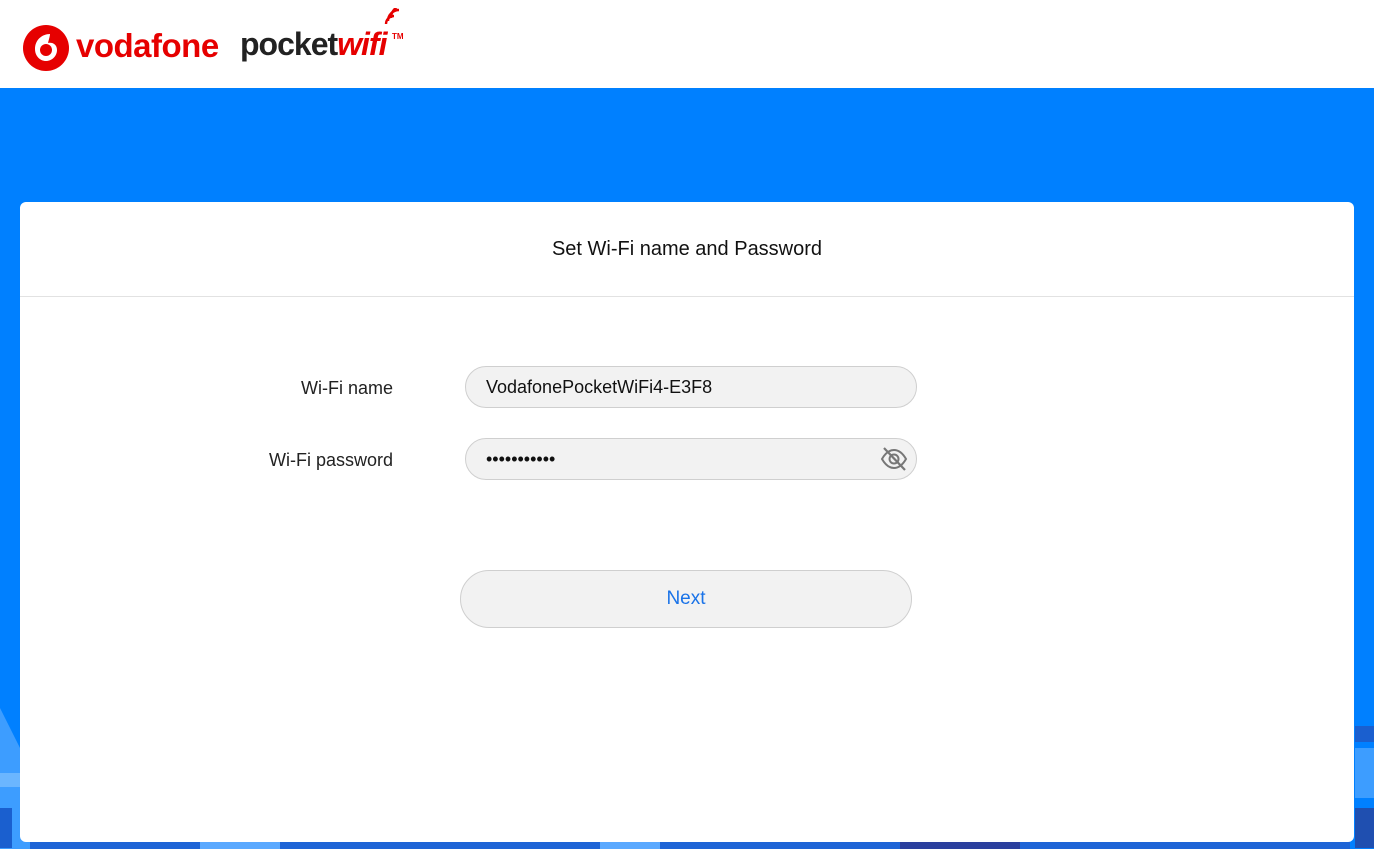 This screenshot has width=1374, height=849. I want to click on vodafone-wordmark: vodafone, so click(147, 45).